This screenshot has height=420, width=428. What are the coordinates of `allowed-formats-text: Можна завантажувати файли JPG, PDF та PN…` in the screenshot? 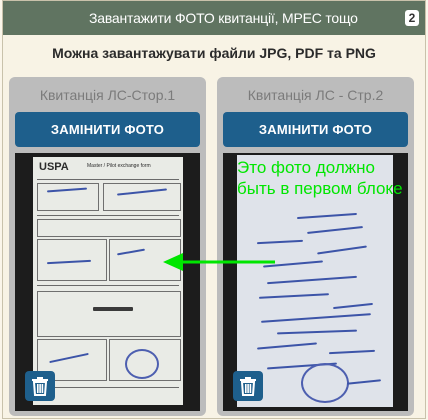 It's located at (214, 53).